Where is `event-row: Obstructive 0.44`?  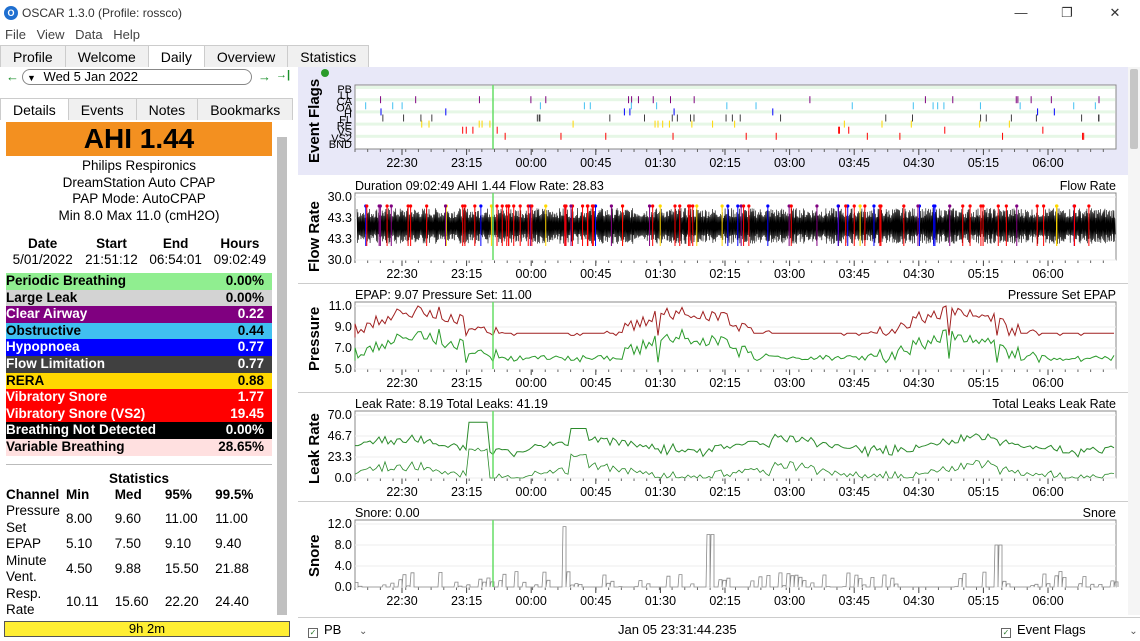 event-row: Obstructive 0.44 is located at coordinates (139, 331).